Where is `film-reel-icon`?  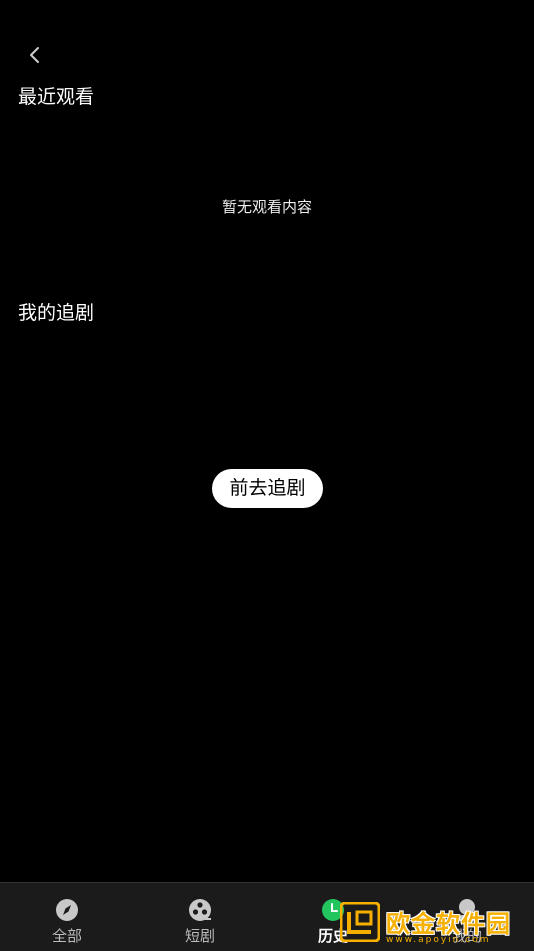 film-reel-icon is located at coordinates (200, 910).